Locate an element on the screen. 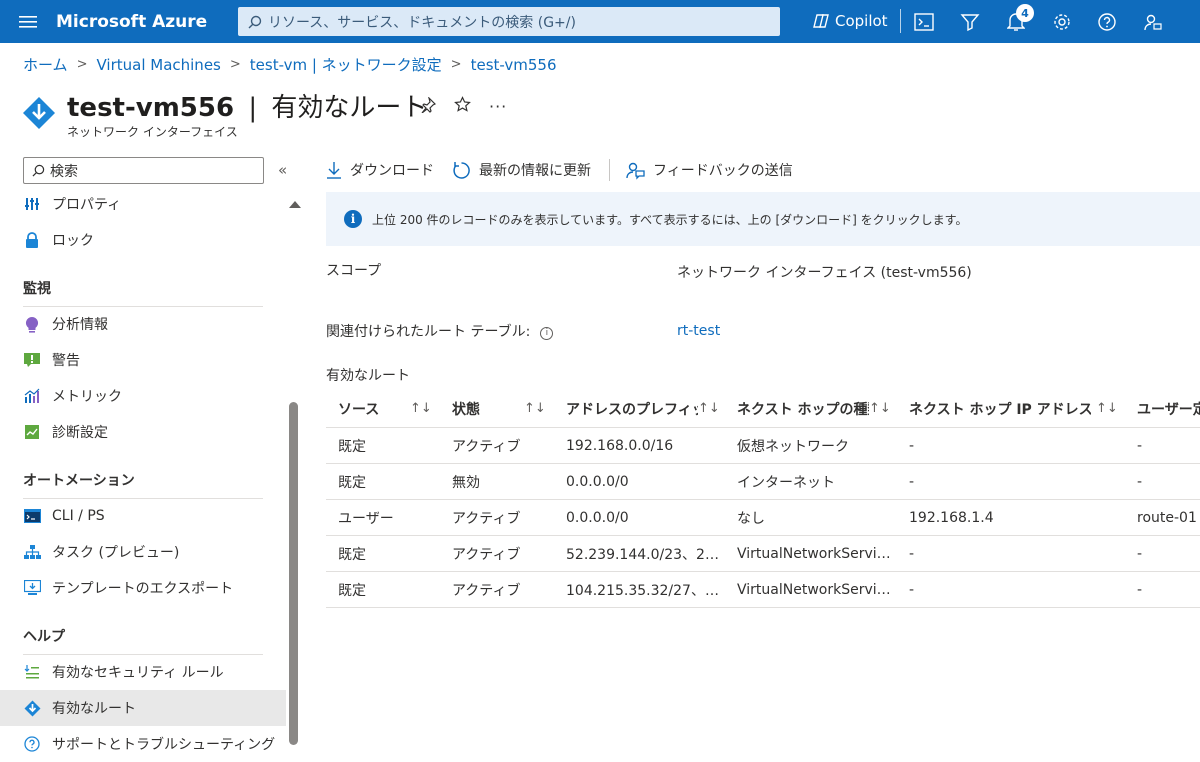 The image size is (1200, 762). sidebar-item-cli-ps: CLI / PS is located at coordinates (143, 516).